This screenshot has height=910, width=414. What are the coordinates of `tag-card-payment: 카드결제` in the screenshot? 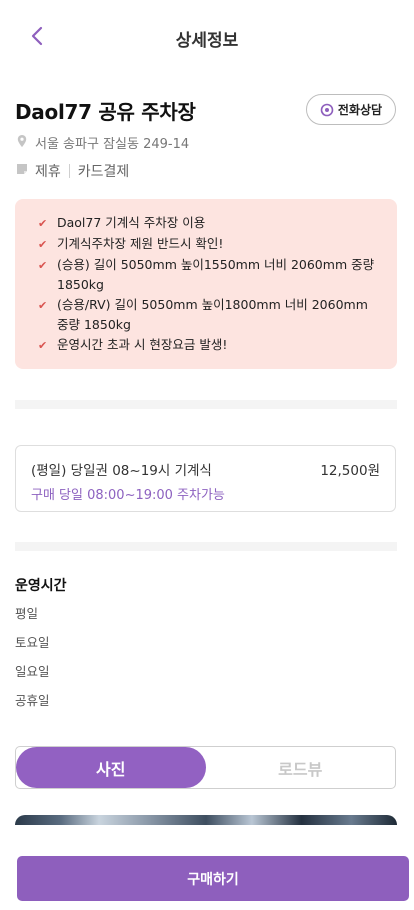 It's located at (103, 172).